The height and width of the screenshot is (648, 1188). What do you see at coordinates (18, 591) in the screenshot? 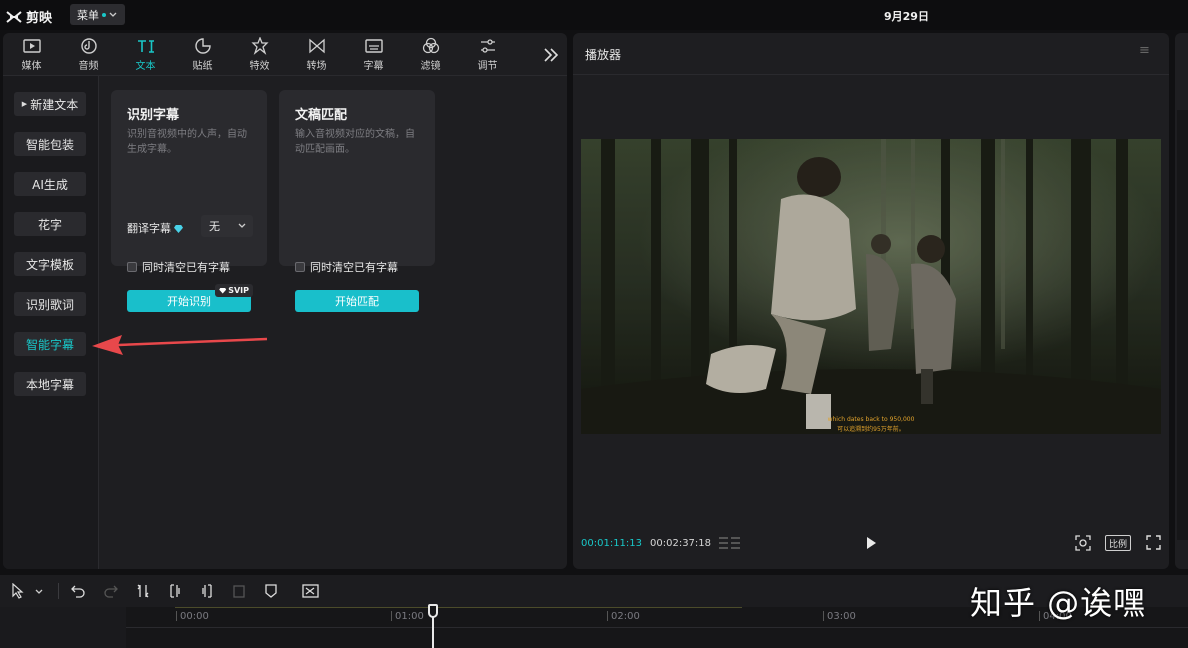
I see `cursor-select-icon` at bounding box center [18, 591].